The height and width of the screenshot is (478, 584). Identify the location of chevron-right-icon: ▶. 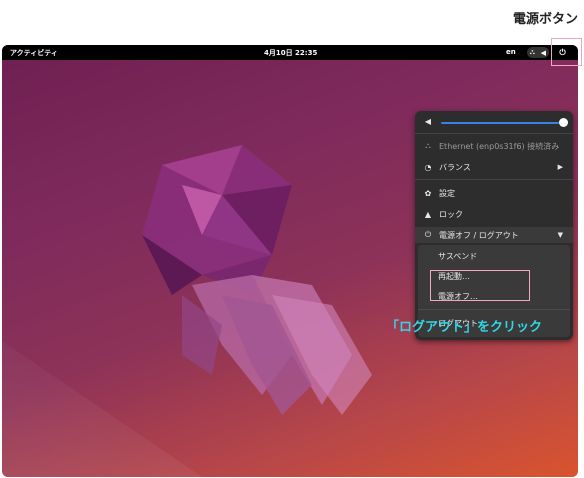
(560, 167).